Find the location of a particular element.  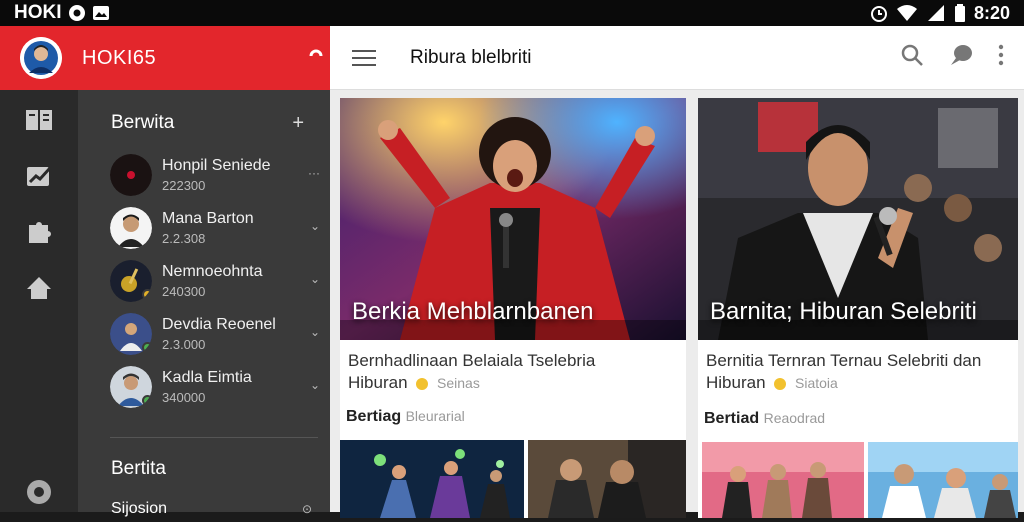

news-card-desc-muted: Seinas is located at coordinates (458, 383).